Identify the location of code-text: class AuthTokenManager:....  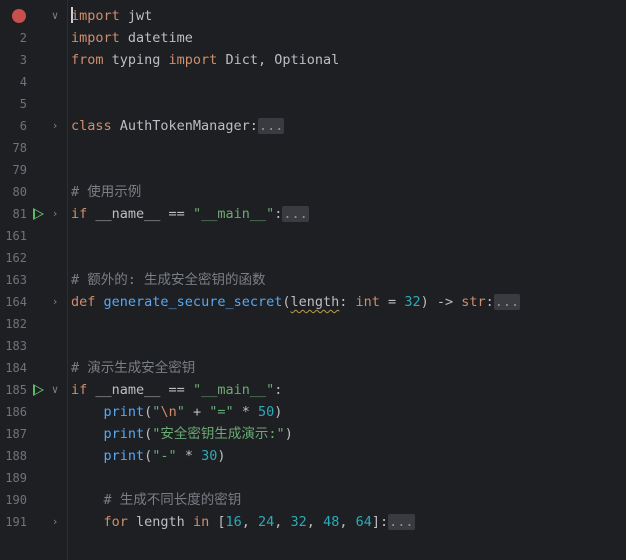
(178, 126).